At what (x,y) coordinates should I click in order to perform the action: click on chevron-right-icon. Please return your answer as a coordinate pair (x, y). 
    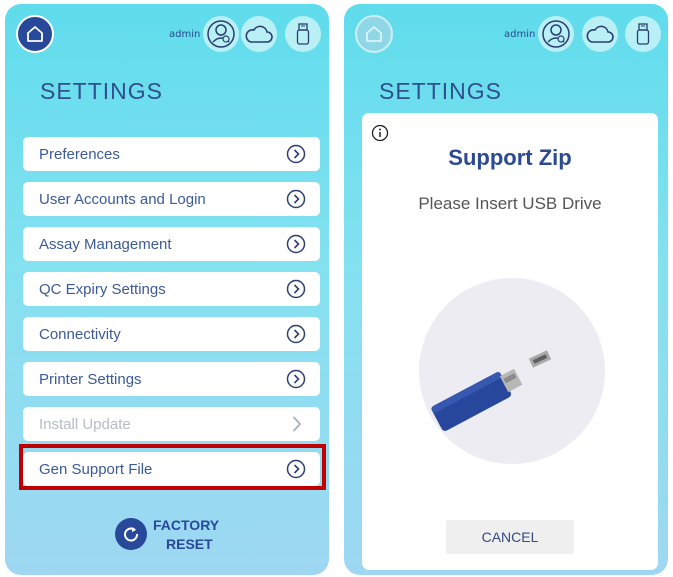
    Looking at the image, I should click on (297, 424).